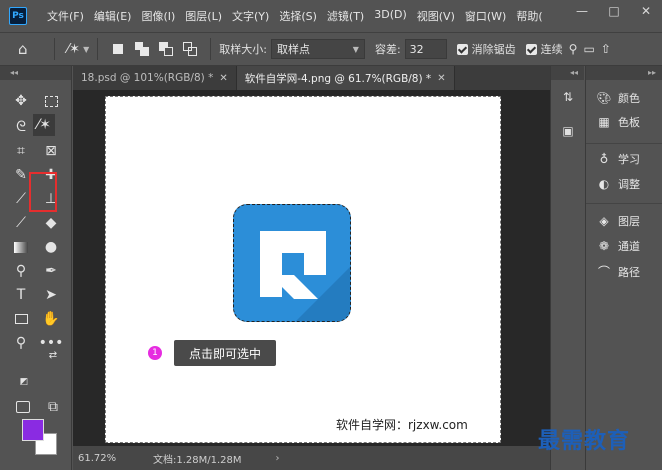  Describe the element at coordinates (73, 49) in the screenshot. I see `magic-wand-preset-icon: ⁄✶` at that location.